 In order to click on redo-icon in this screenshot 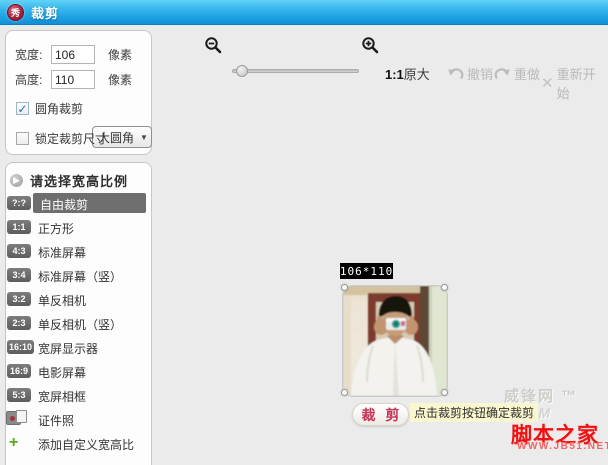, I will do `click(502, 74)`.